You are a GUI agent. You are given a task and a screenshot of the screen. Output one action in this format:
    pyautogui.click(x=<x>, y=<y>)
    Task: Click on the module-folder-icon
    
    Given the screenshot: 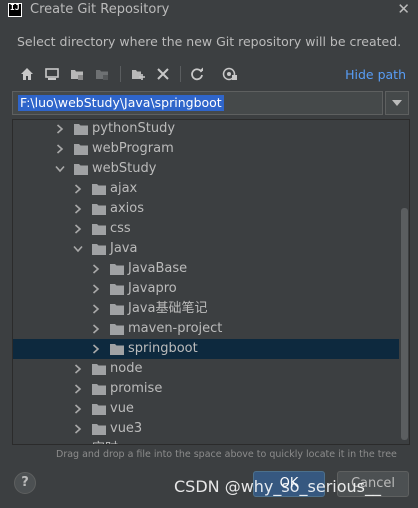 What is the action you would take?
    pyautogui.click(x=102, y=74)
    